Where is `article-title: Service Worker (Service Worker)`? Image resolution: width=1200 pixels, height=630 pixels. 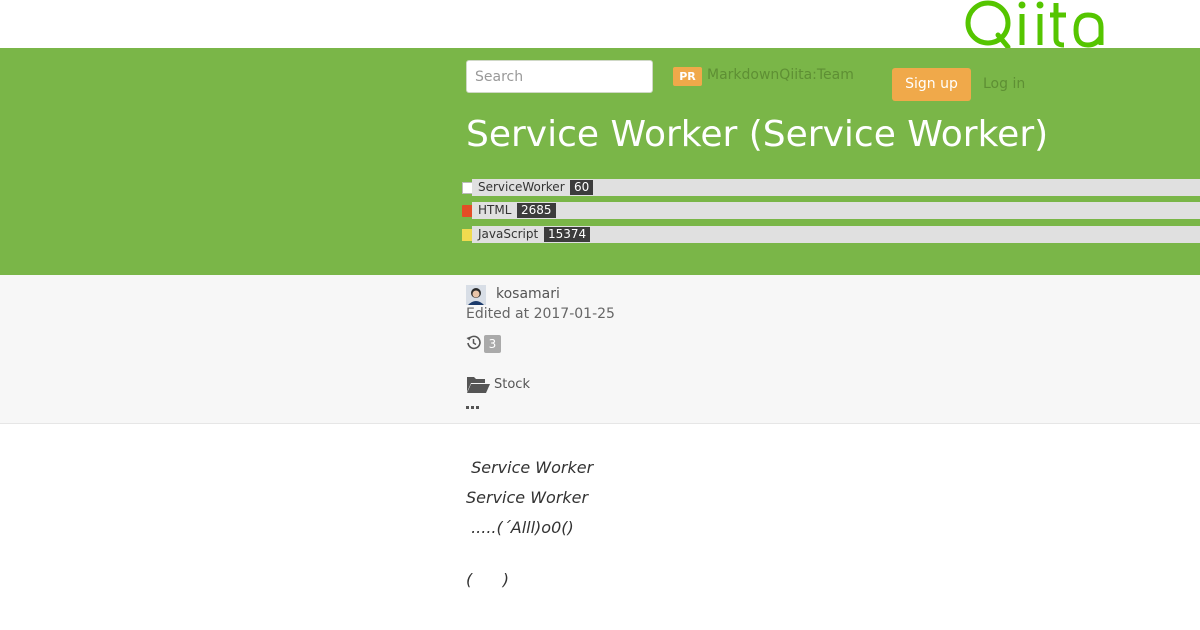 article-title: Service Worker (Service Worker) is located at coordinates (757, 134).